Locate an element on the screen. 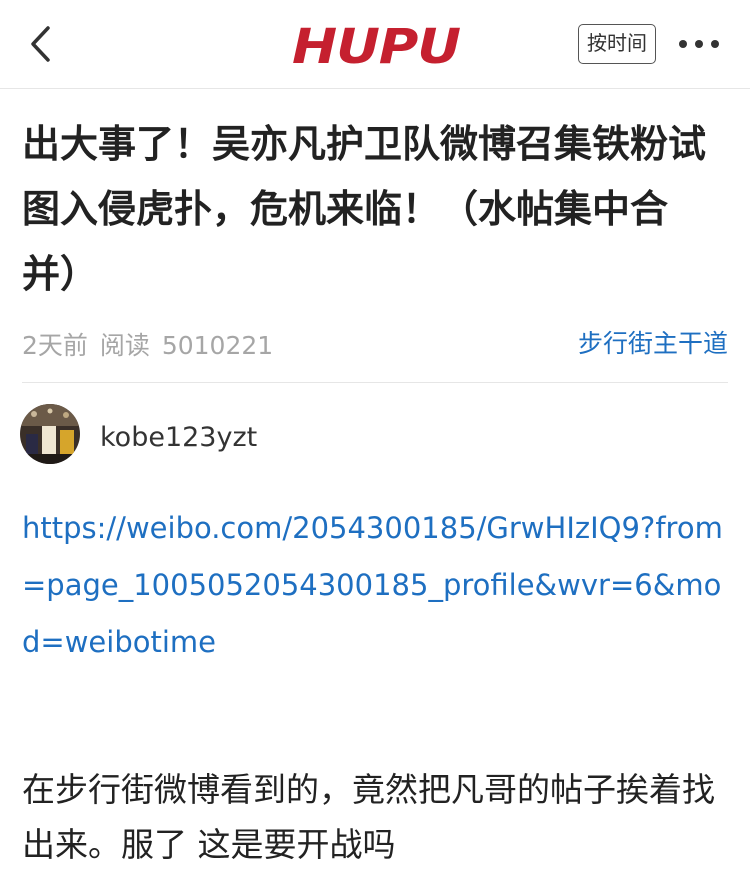 The image size is (750, 889). svg-text: HUPU is located at coordinates (376, 44).